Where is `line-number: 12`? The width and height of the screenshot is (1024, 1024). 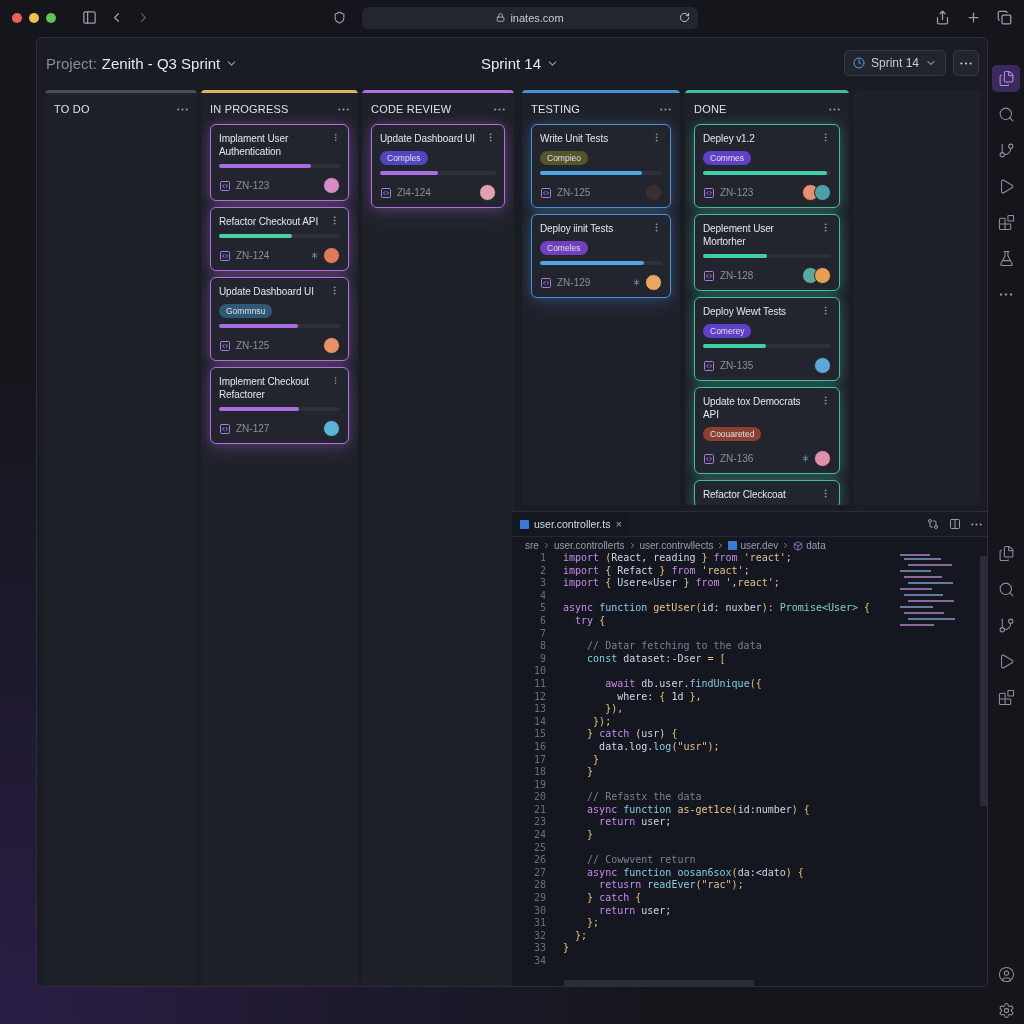
line-number: 12 is located at coordinates (539, 697).